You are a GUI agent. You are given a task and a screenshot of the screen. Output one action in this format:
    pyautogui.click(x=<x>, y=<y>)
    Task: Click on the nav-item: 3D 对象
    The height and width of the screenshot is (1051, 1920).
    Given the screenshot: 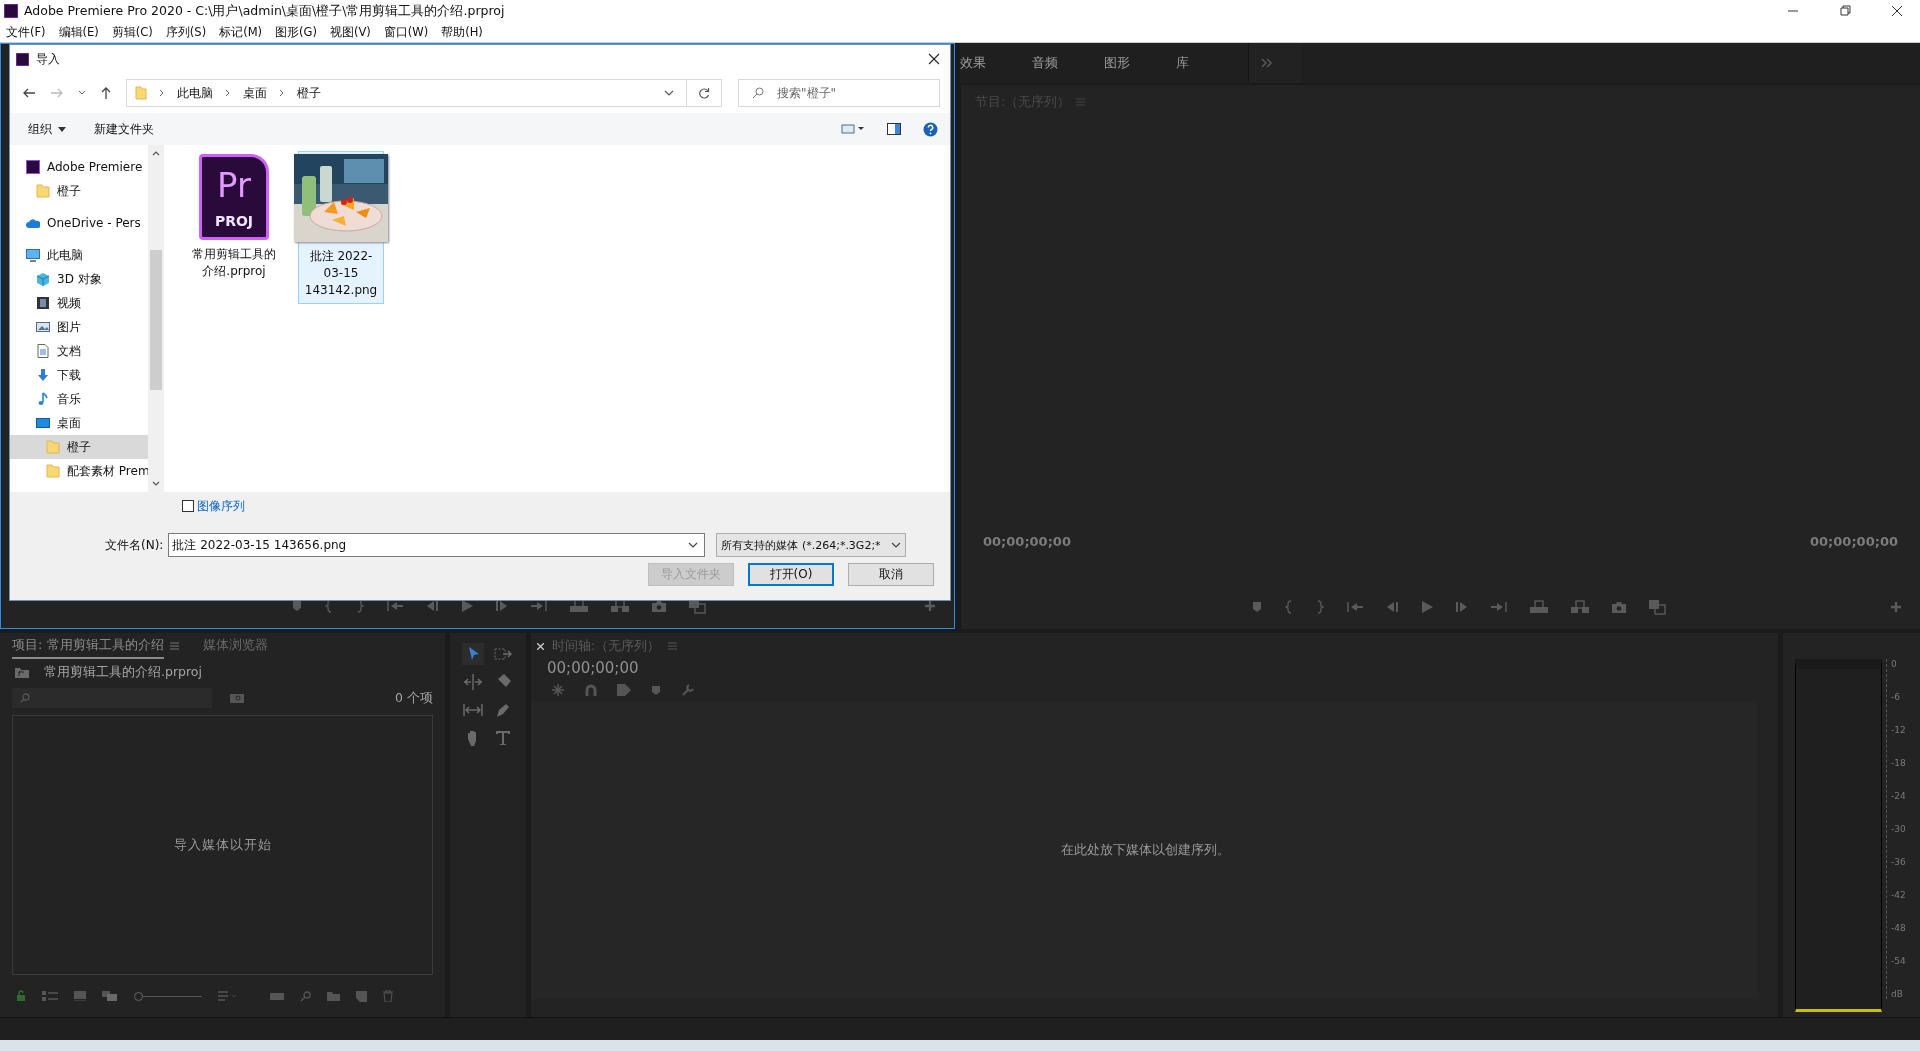 What is the action you would take?
    pyautogui.click(x=79, y=279)
    